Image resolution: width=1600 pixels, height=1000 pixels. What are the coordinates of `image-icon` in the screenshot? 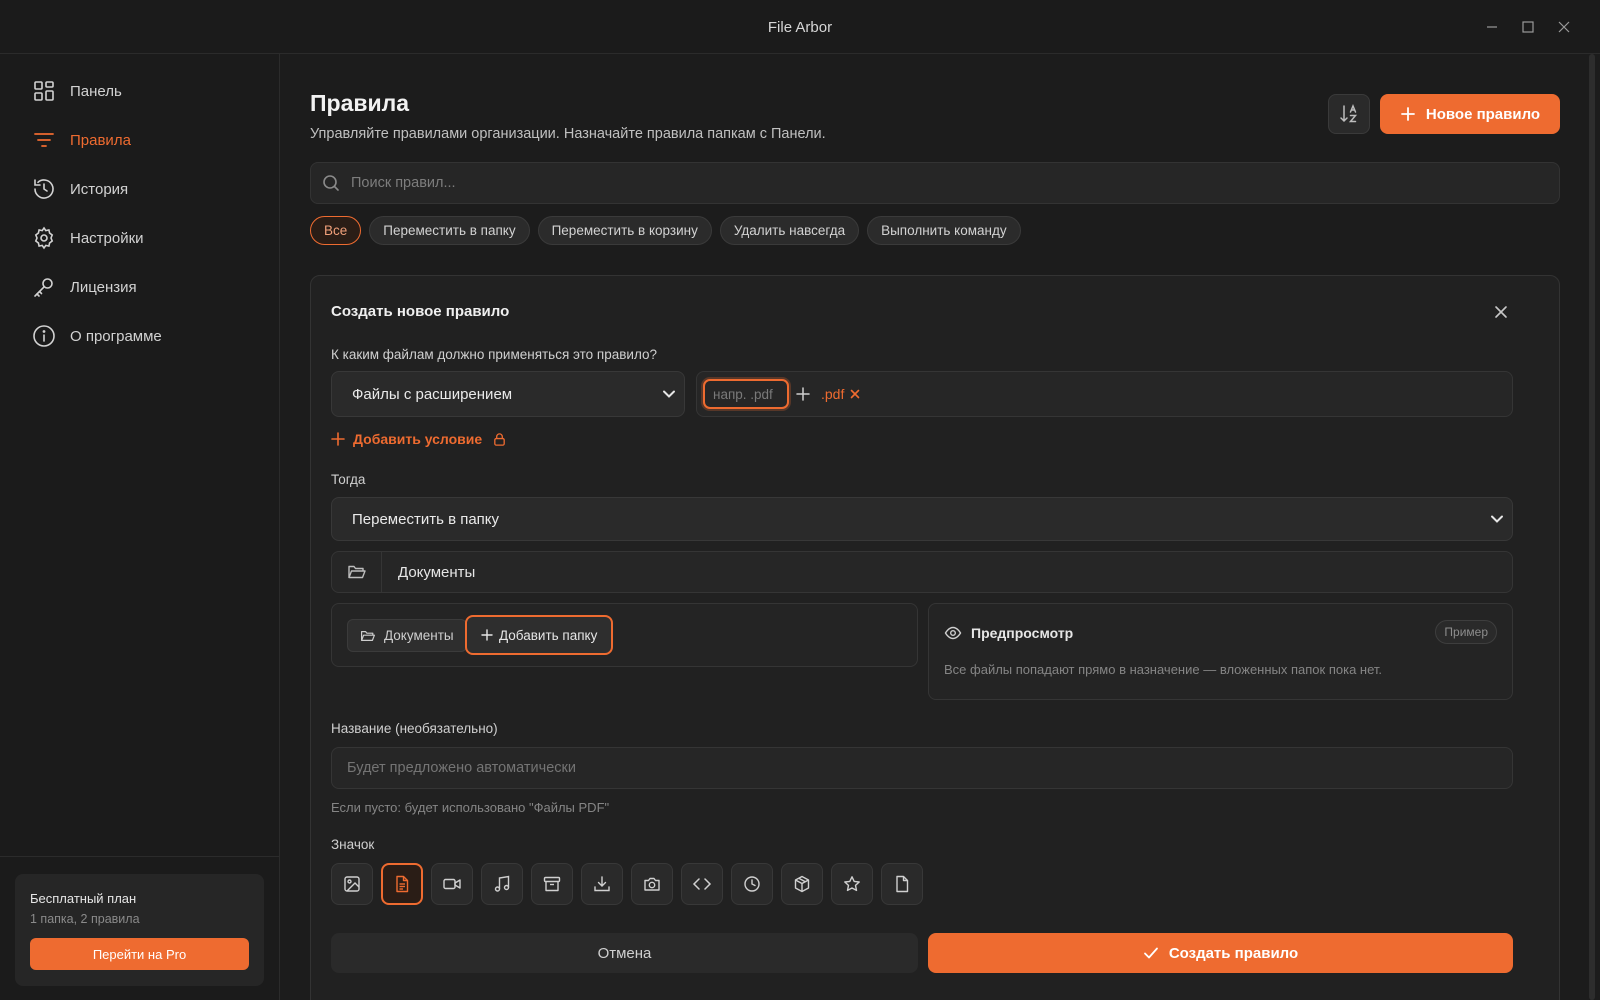 It's located at (352, 884).